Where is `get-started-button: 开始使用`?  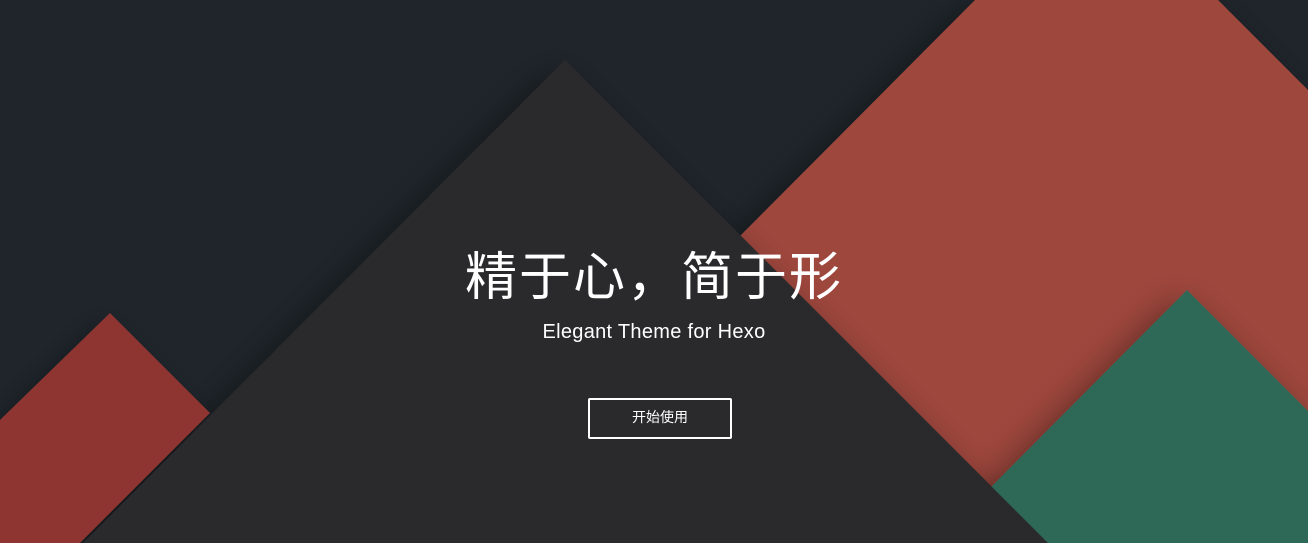 get-started-button: 开始使用 is located at coordinates (660, 418).